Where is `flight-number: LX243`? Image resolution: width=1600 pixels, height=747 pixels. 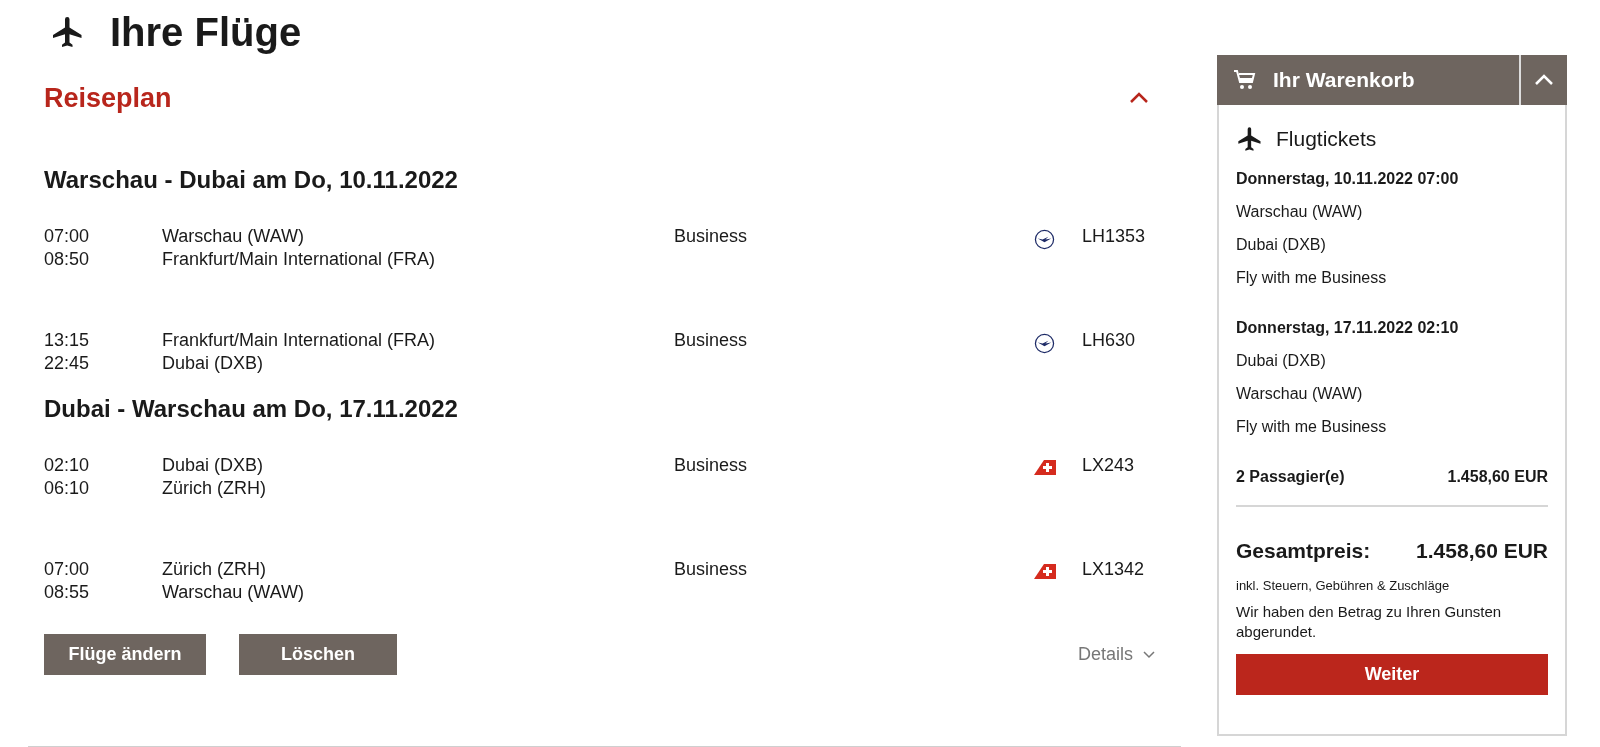
flight-number: LX243 is located at coordinates (1109, 465).